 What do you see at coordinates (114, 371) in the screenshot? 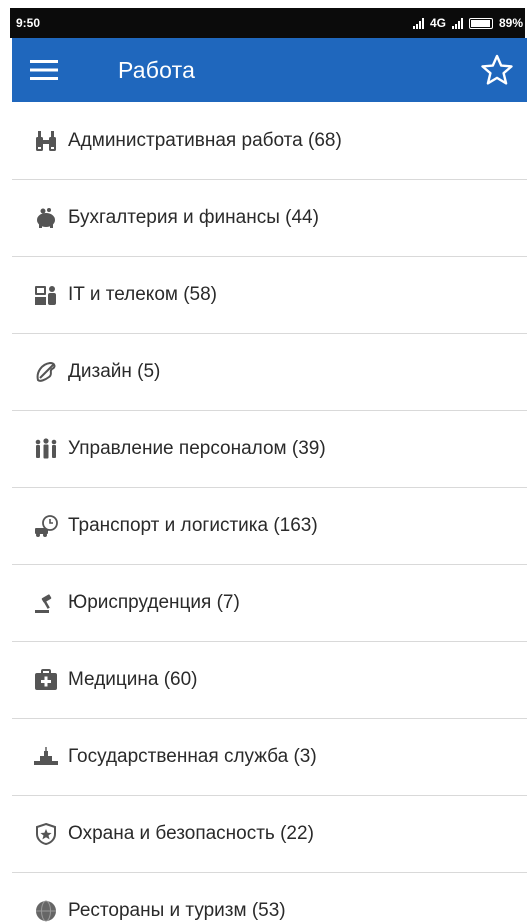
I see `category-label: Дизайн (5)` at bounding box center [114, 371].